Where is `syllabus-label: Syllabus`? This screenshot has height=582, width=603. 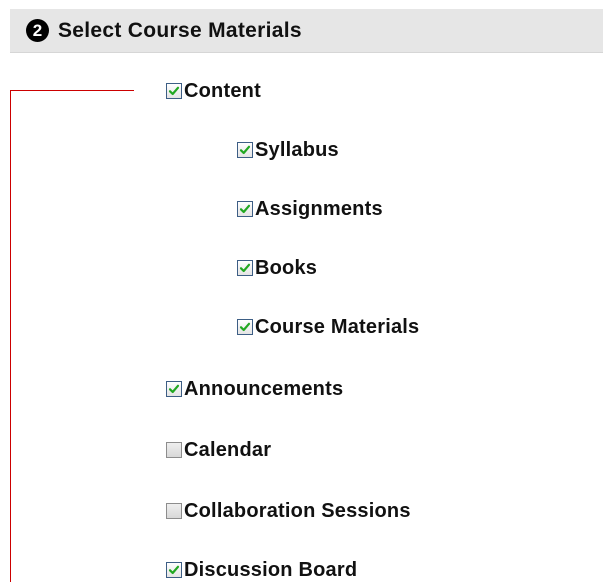 syllabus-label: Syllabus is located at coordinates (297, 150).